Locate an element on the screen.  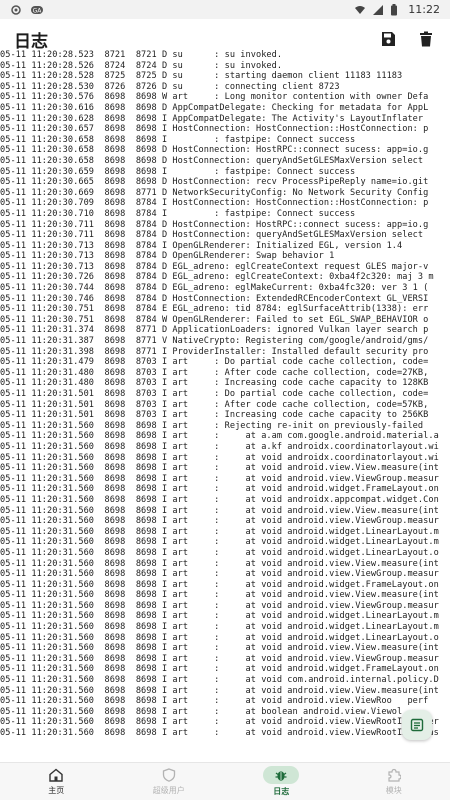
svg-text: GA is located at coordinates (38, 10).